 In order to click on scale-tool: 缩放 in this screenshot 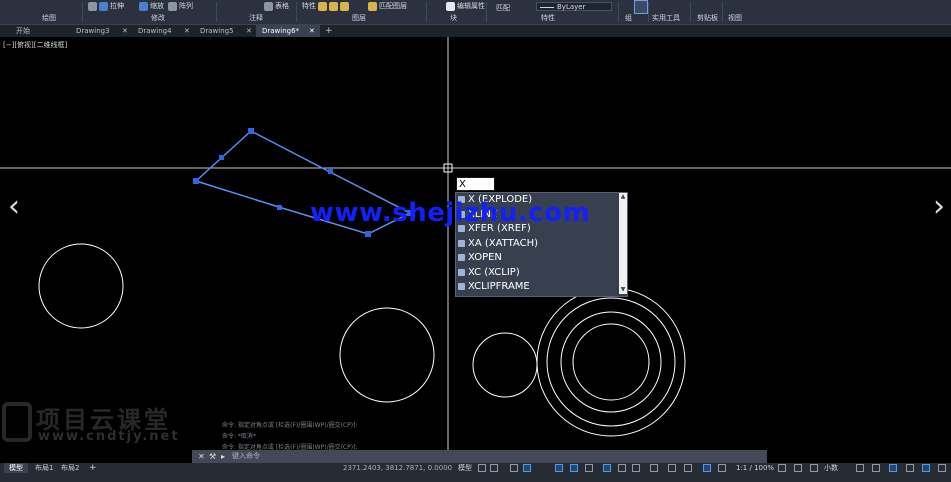, I will do `click(151, 6)`.